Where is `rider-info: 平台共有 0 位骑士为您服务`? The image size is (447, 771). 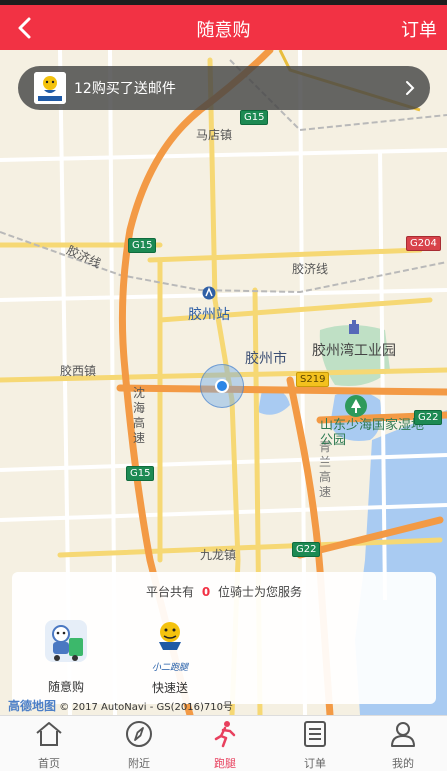
rider-info: 平台共有 0 位骑士为您服务 is located at coordinates (224, 591).